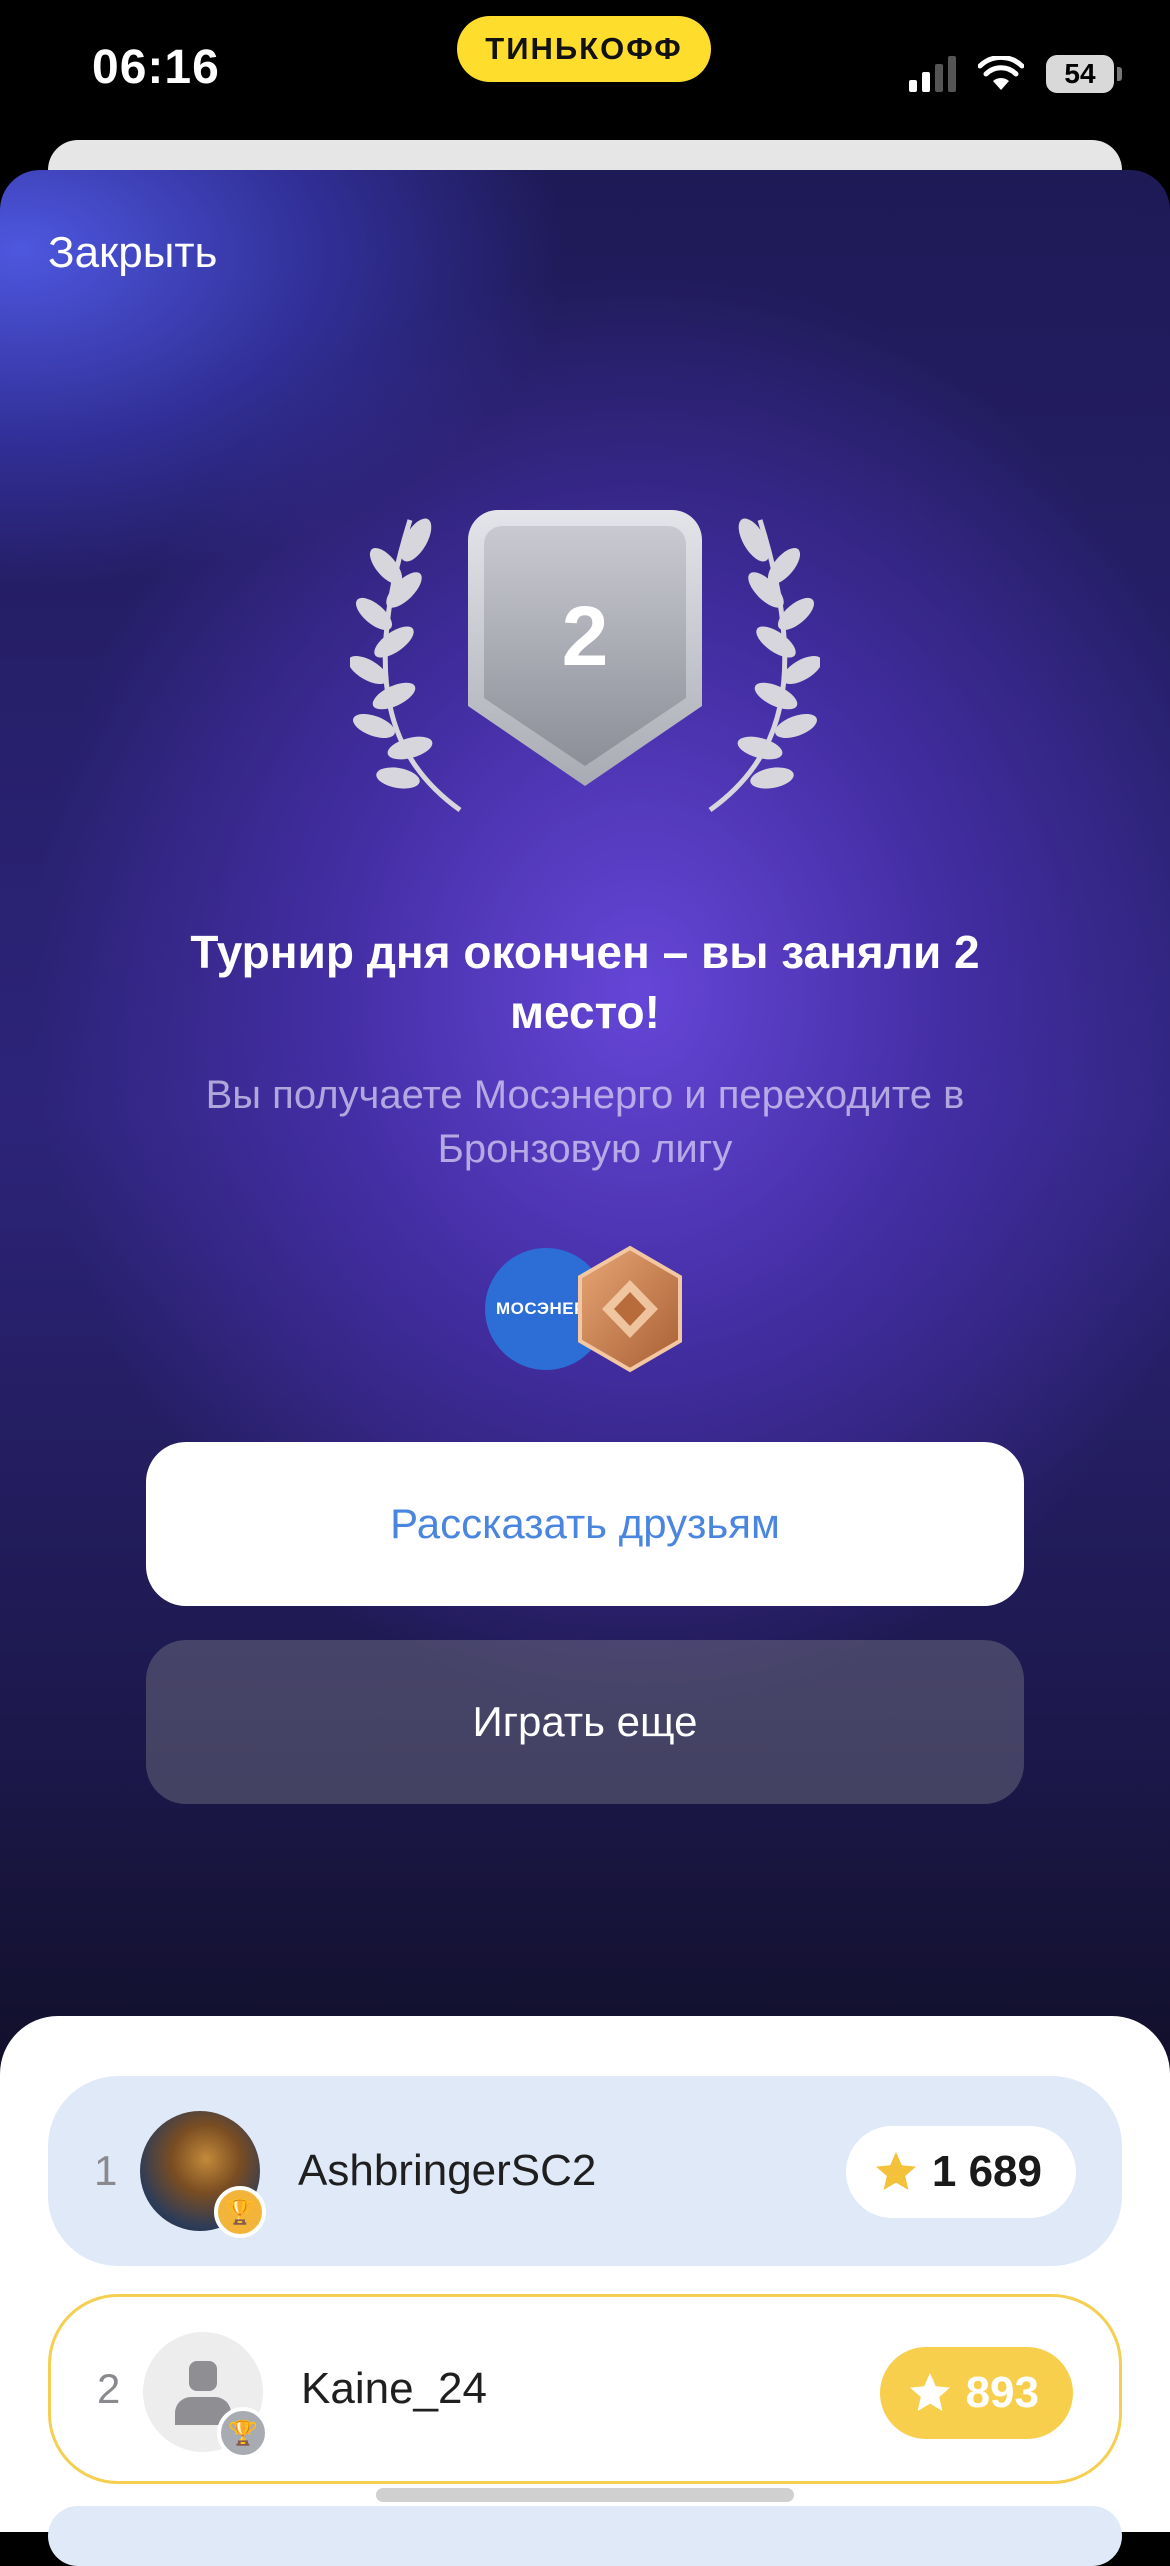  I want to click on battery-icon: 54, so click(1084, 74).